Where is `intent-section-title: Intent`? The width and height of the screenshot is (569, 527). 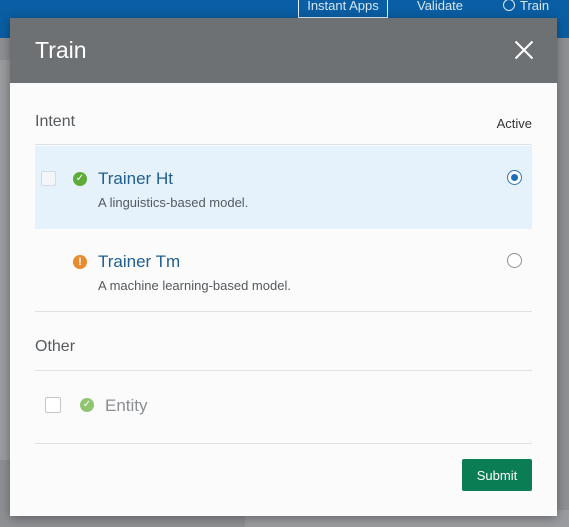 intent-section-title: Intent is located at coordinates (55, 121).